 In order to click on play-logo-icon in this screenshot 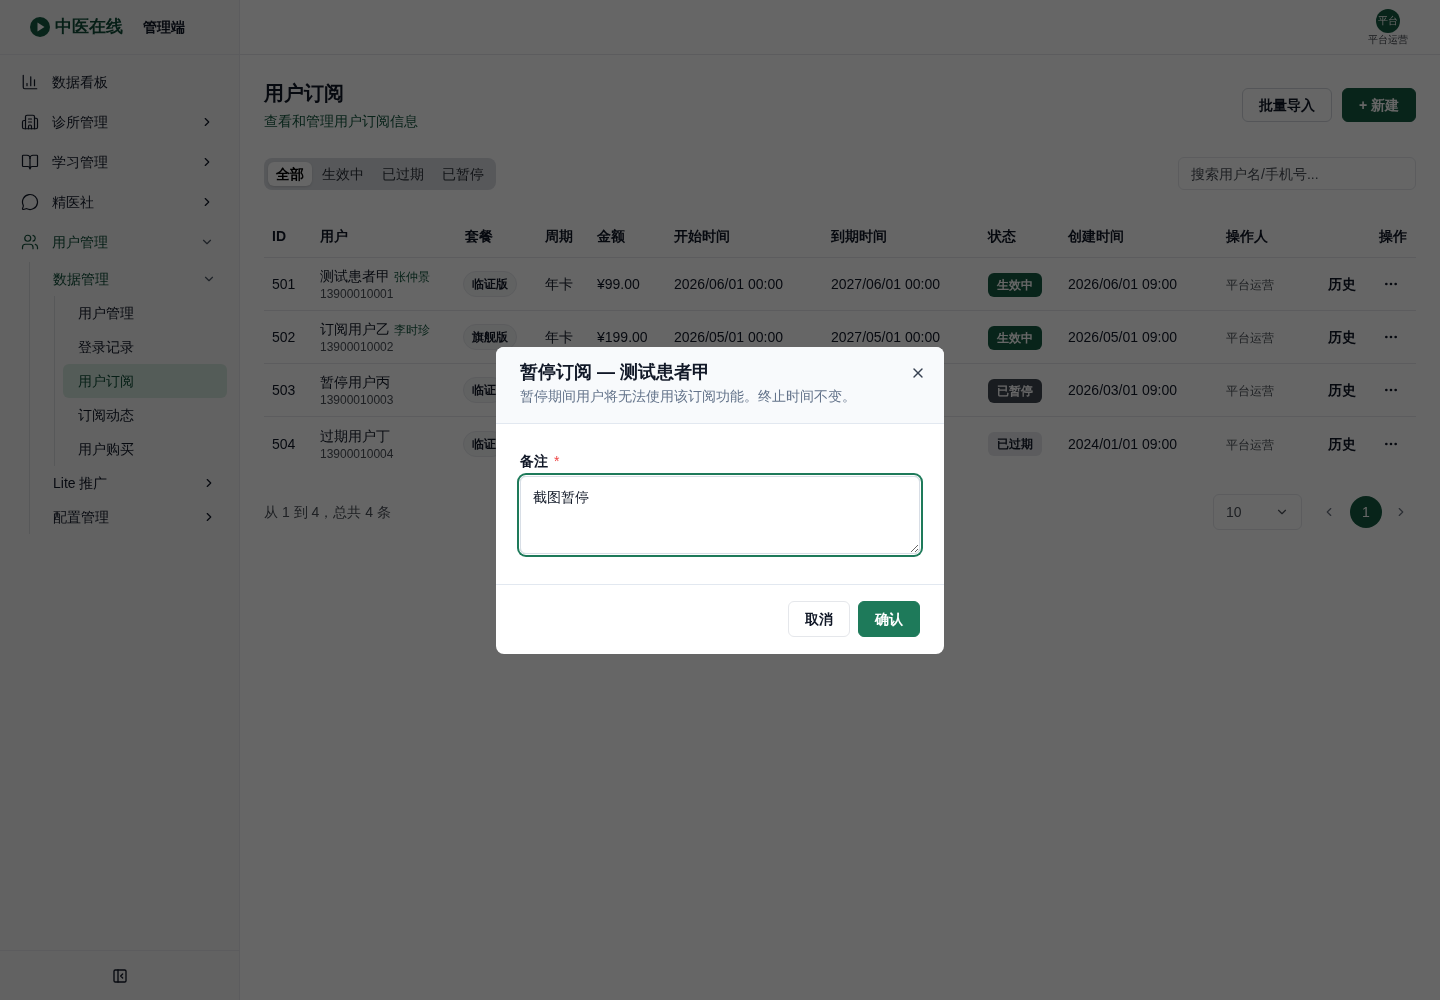, I will do `click(40, 27)`.